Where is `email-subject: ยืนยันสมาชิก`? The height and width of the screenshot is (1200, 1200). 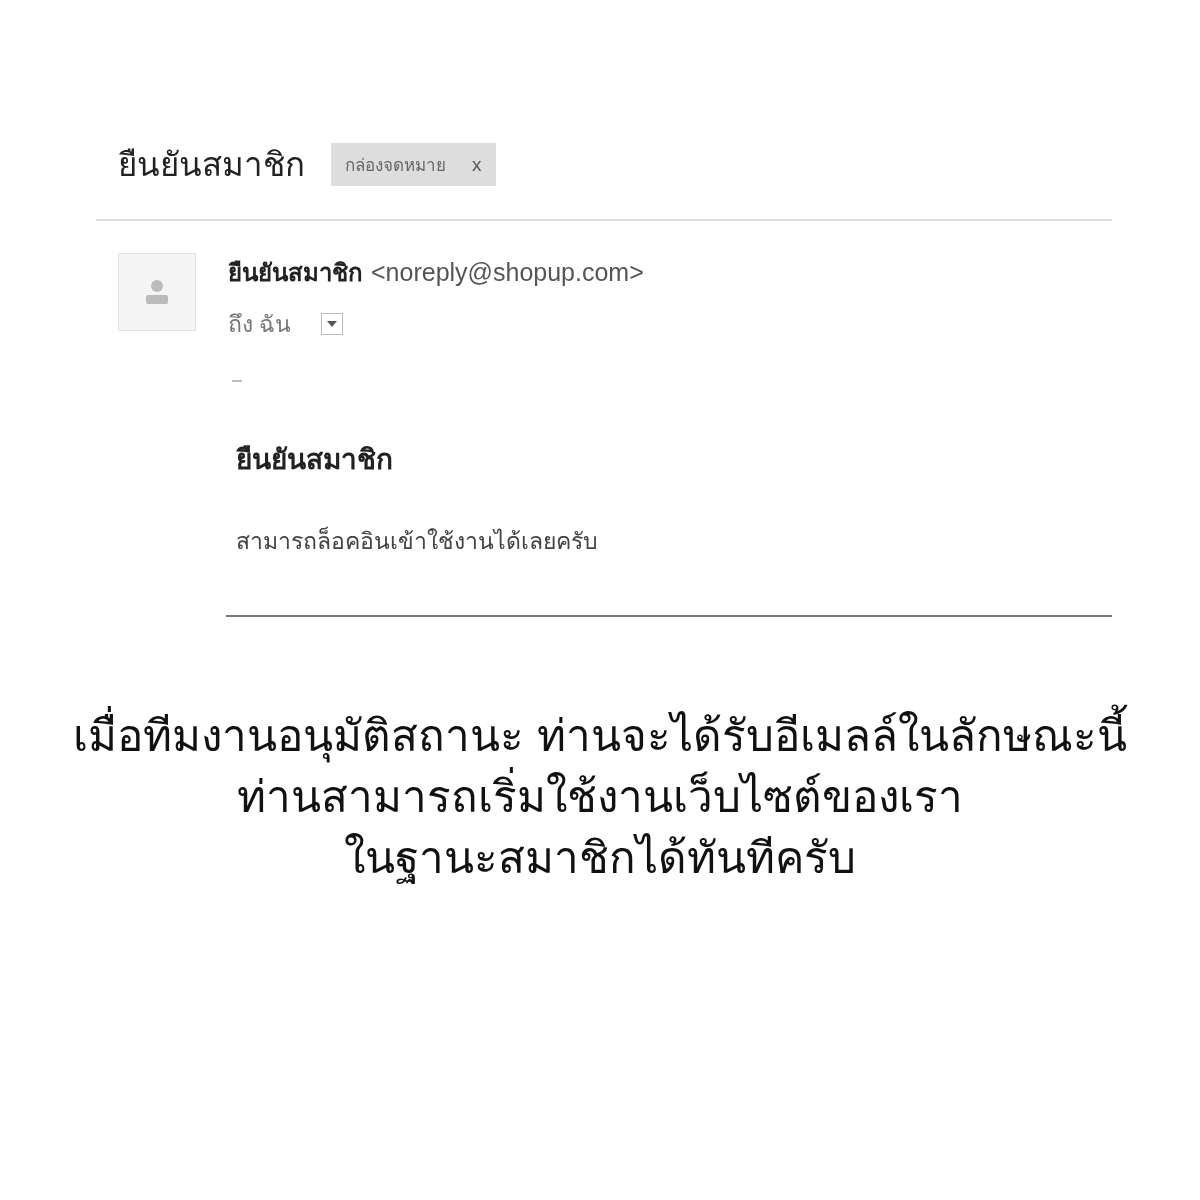
email-subject: ยืนยันสมาชิก is located at coordinates (211, 165).